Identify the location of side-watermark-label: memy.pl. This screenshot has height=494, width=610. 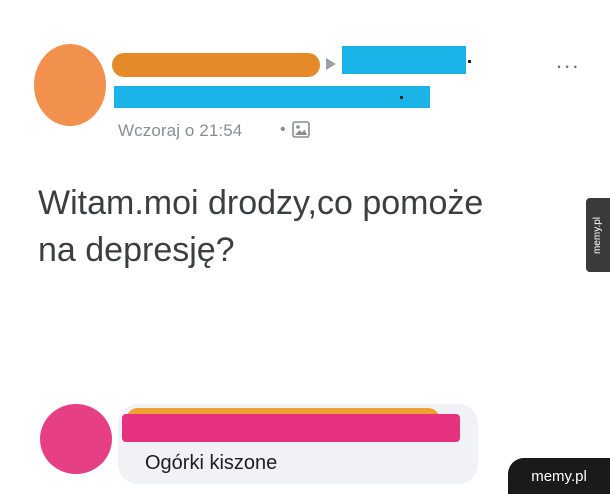
(598, 235).